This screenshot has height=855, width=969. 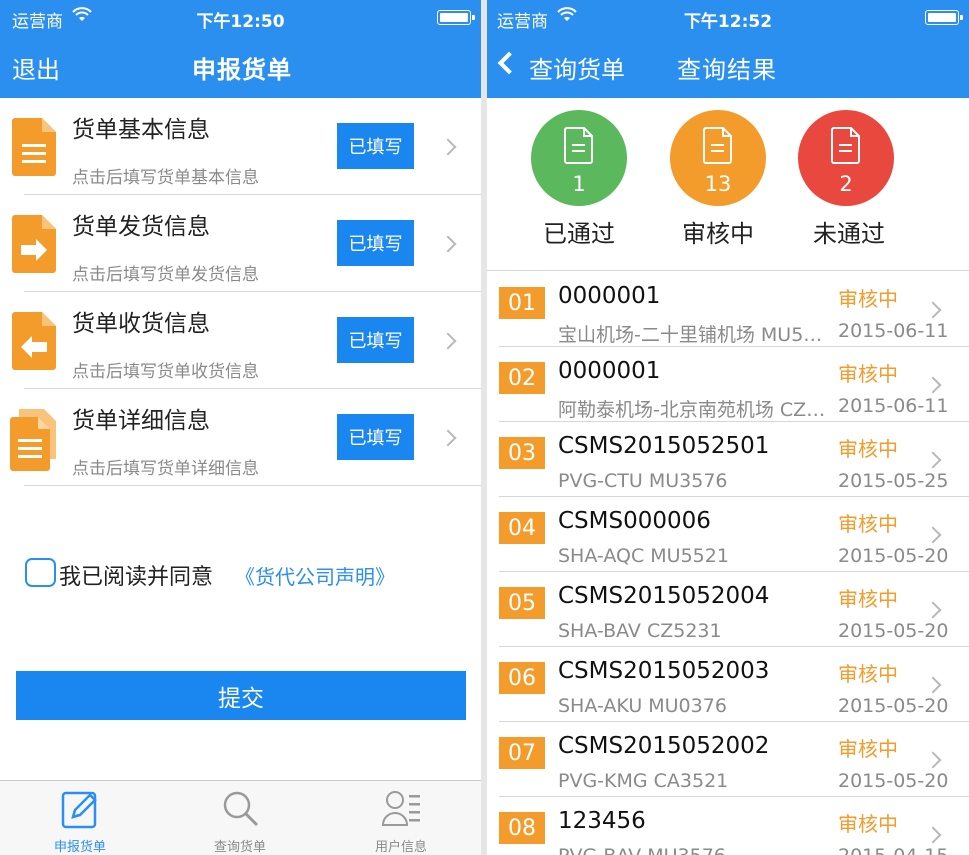 I want to click on tab-label: 查询货单, so click(x=239, y=847).